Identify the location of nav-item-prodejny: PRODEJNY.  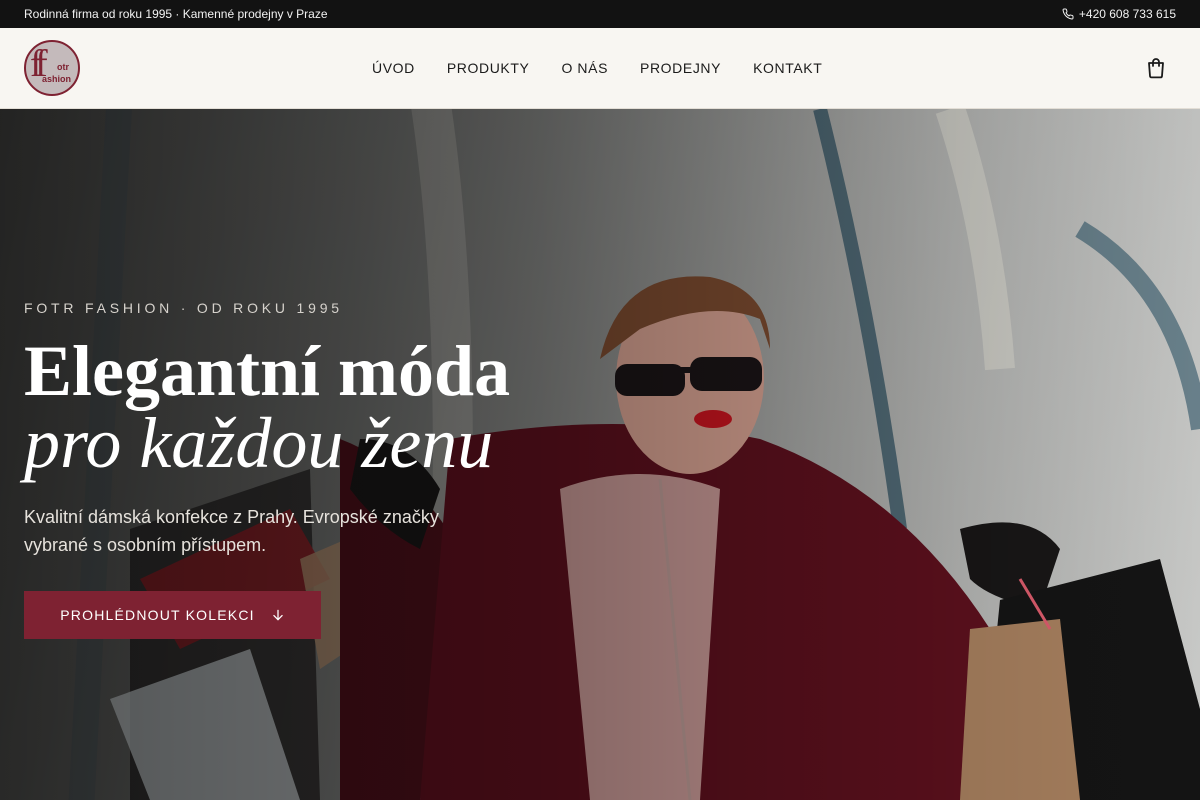
(680, 68).